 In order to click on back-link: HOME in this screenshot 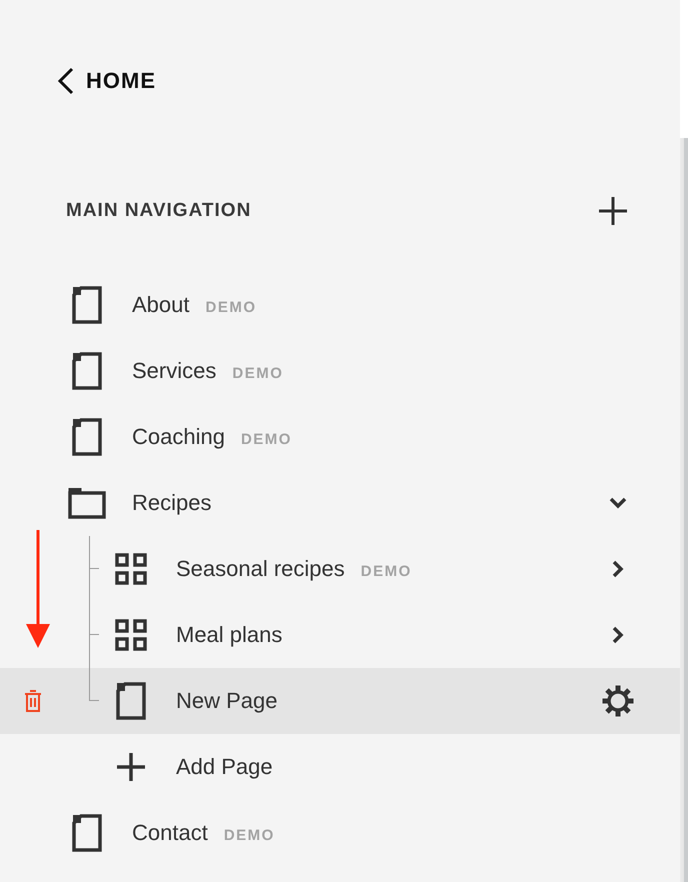, I will do `click(78, 47)`.